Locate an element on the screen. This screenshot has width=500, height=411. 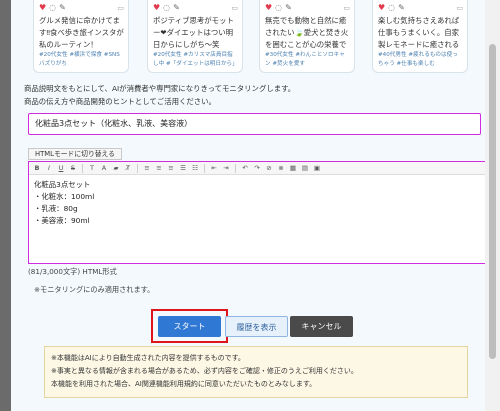
persona-tags: #20代女性 #カリスマ店員目指し中 #「ダイエットは明日から」は口癖 is located at coordinates (195, 59).